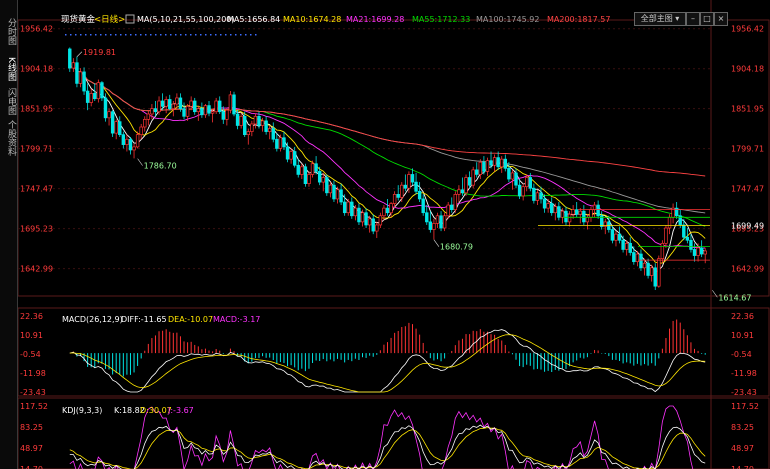  What do you see at coordinates (742, 448) in the screenshot?
I see `kdj-tick-right: 48.97` at bounding box center [742, 448].